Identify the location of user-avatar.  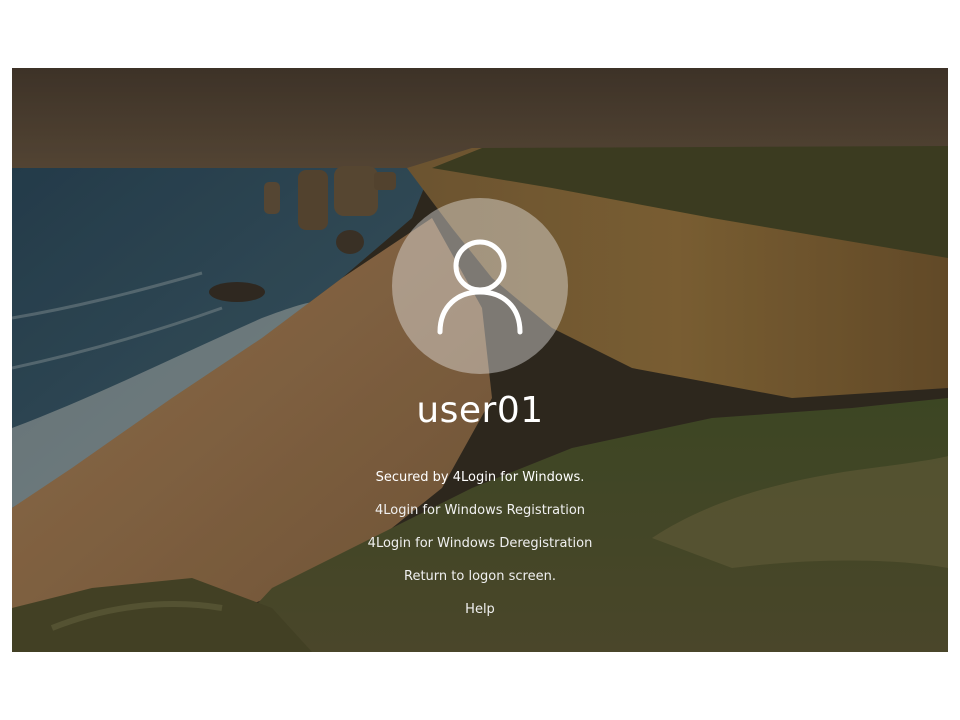
(480, 286).